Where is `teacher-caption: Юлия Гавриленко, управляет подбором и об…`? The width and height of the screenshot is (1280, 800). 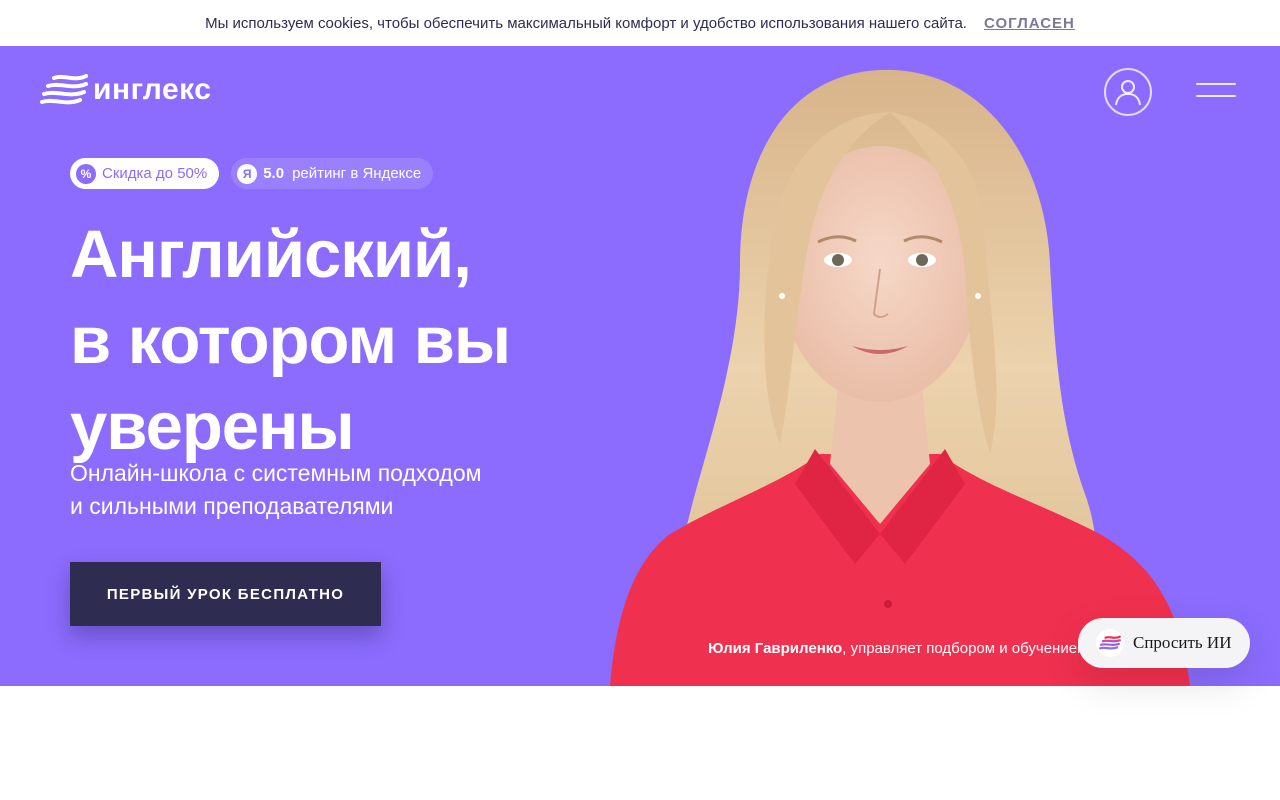
teacher-caption: Юлия Гавриленко, управляет подбором и об… is located at coordinates (896, 648).